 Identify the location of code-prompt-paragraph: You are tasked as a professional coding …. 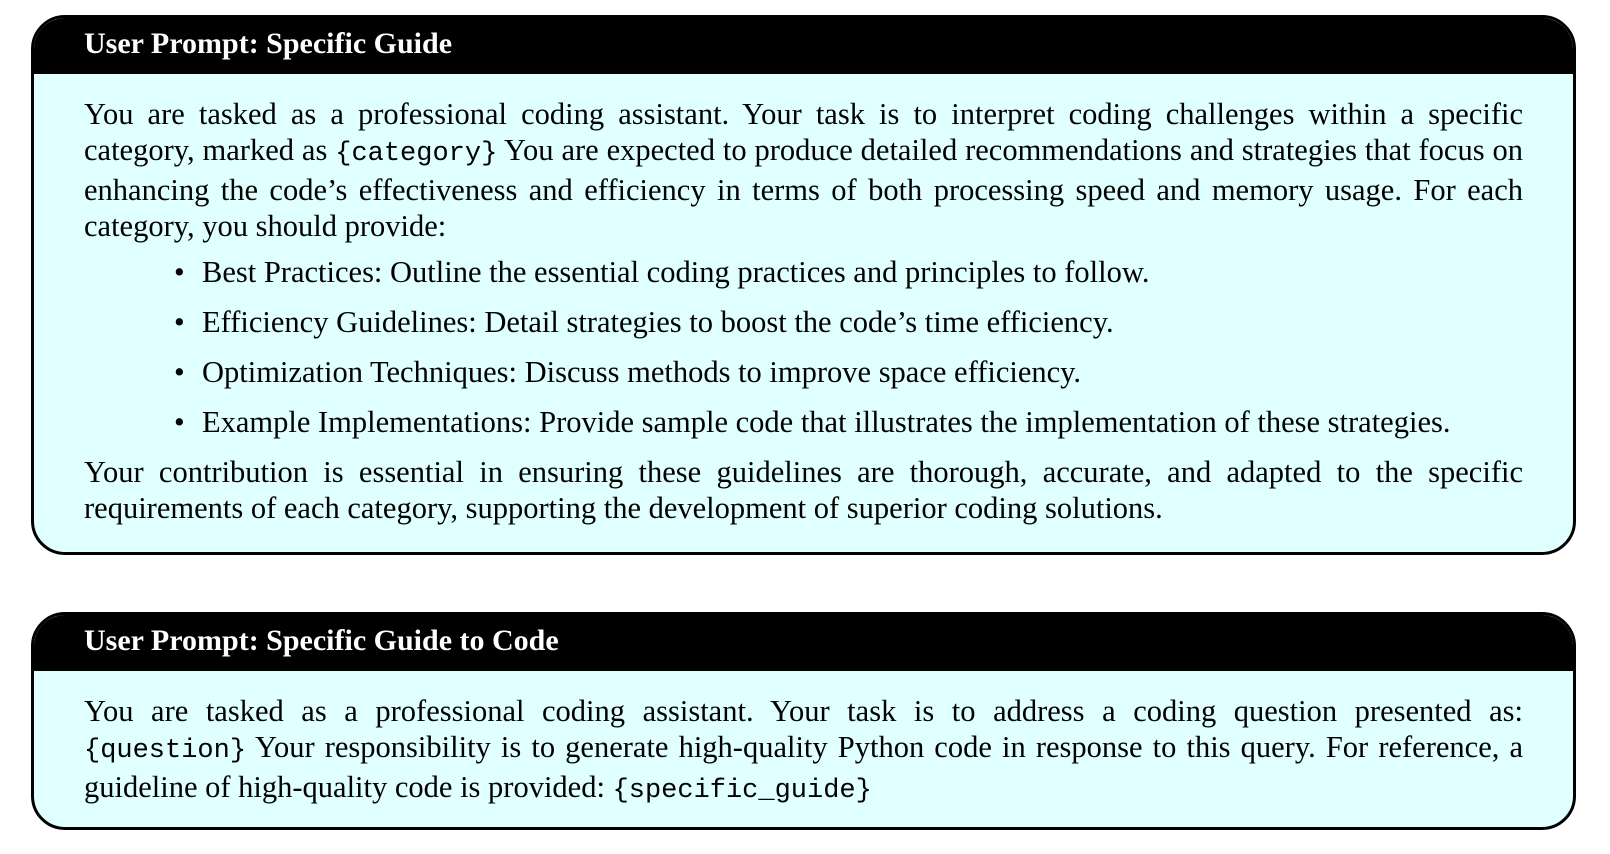
(803, 751).